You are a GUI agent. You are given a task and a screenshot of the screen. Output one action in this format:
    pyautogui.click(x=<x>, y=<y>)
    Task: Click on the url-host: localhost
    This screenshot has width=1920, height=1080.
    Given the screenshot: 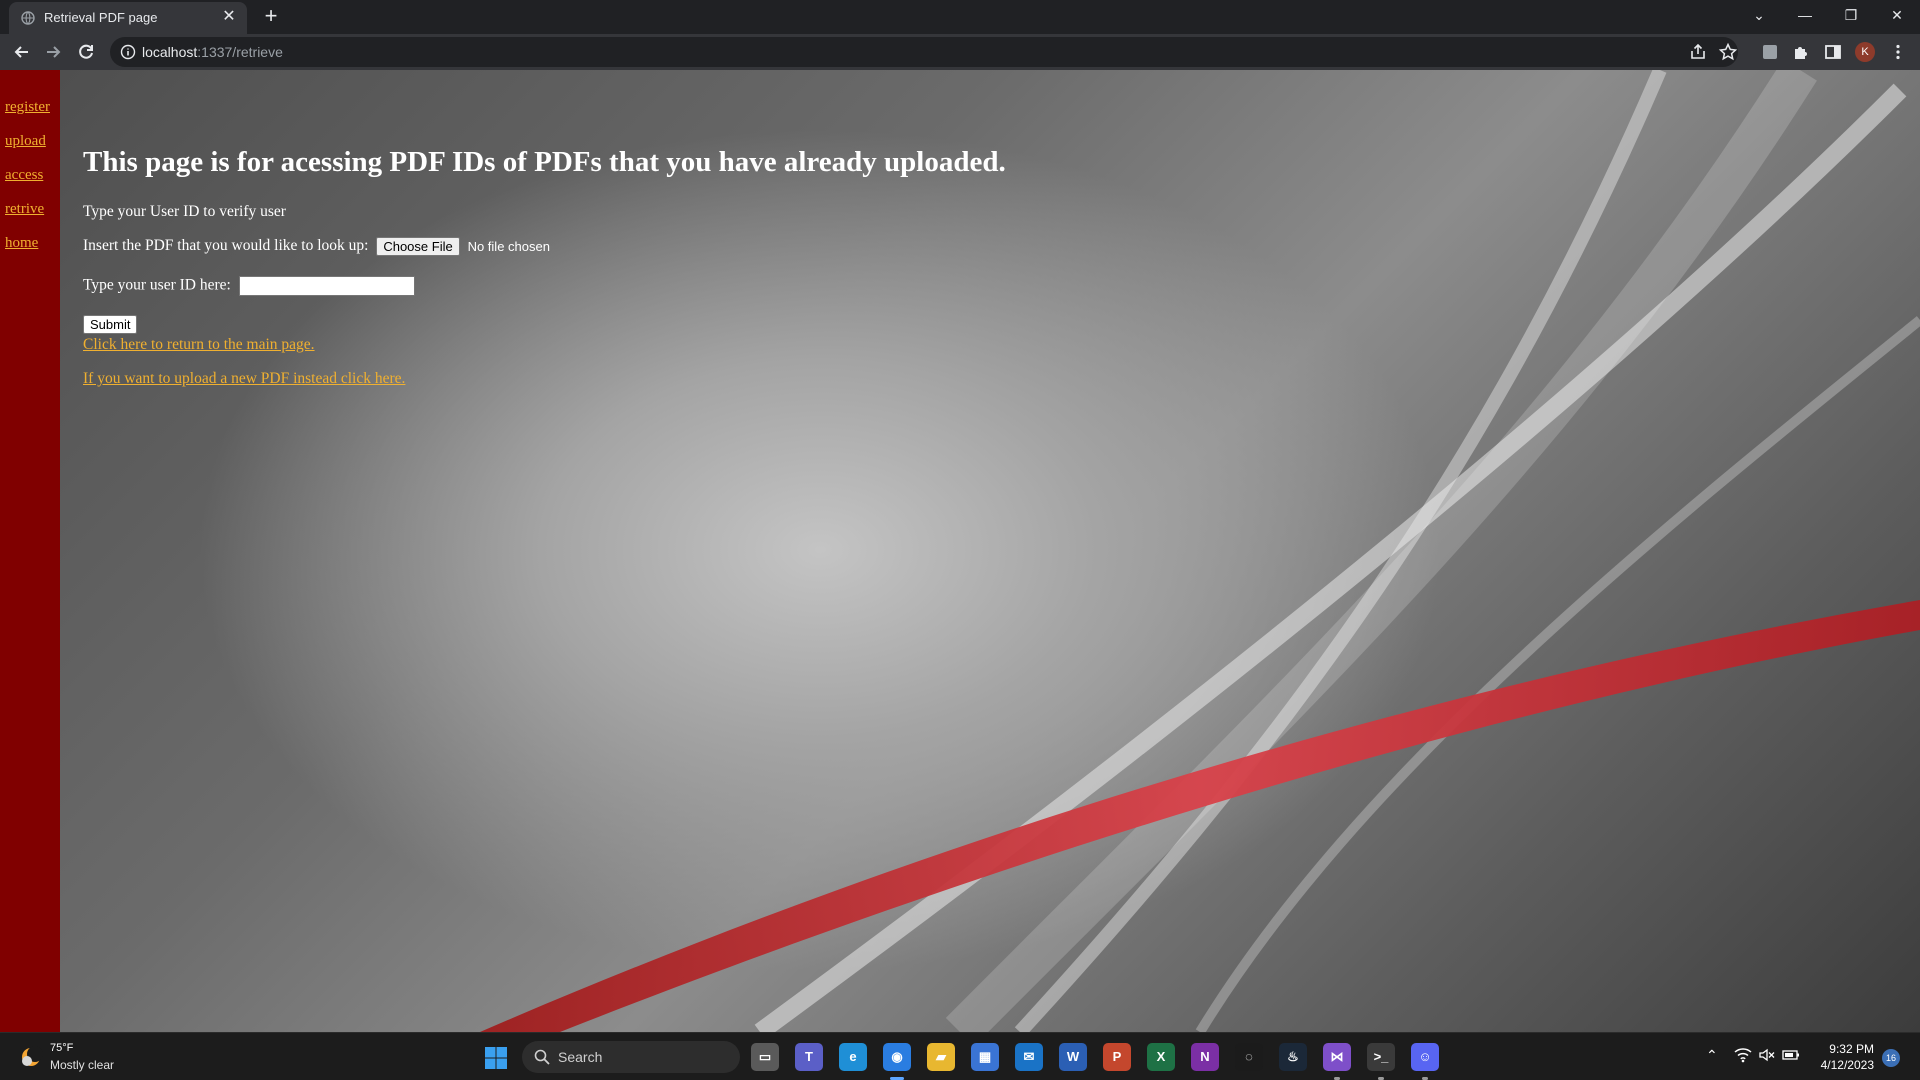 What is the action you would take?
    pyautogui.click(x=170, y=52)
    